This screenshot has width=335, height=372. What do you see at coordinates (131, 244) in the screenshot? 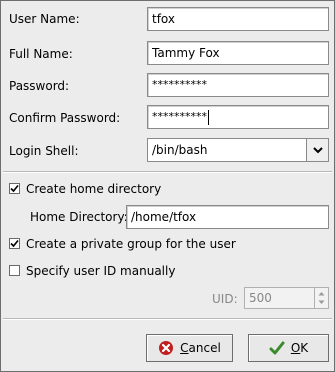
I see `private-group-label: Create a private group for the user` at bounding box center [131, 244].